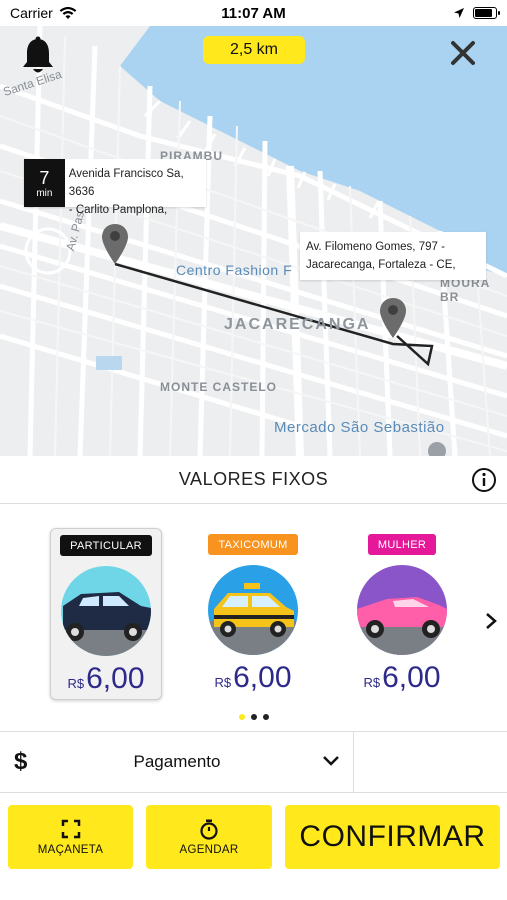  I want to click on taxi-icon, so click(253, 610).